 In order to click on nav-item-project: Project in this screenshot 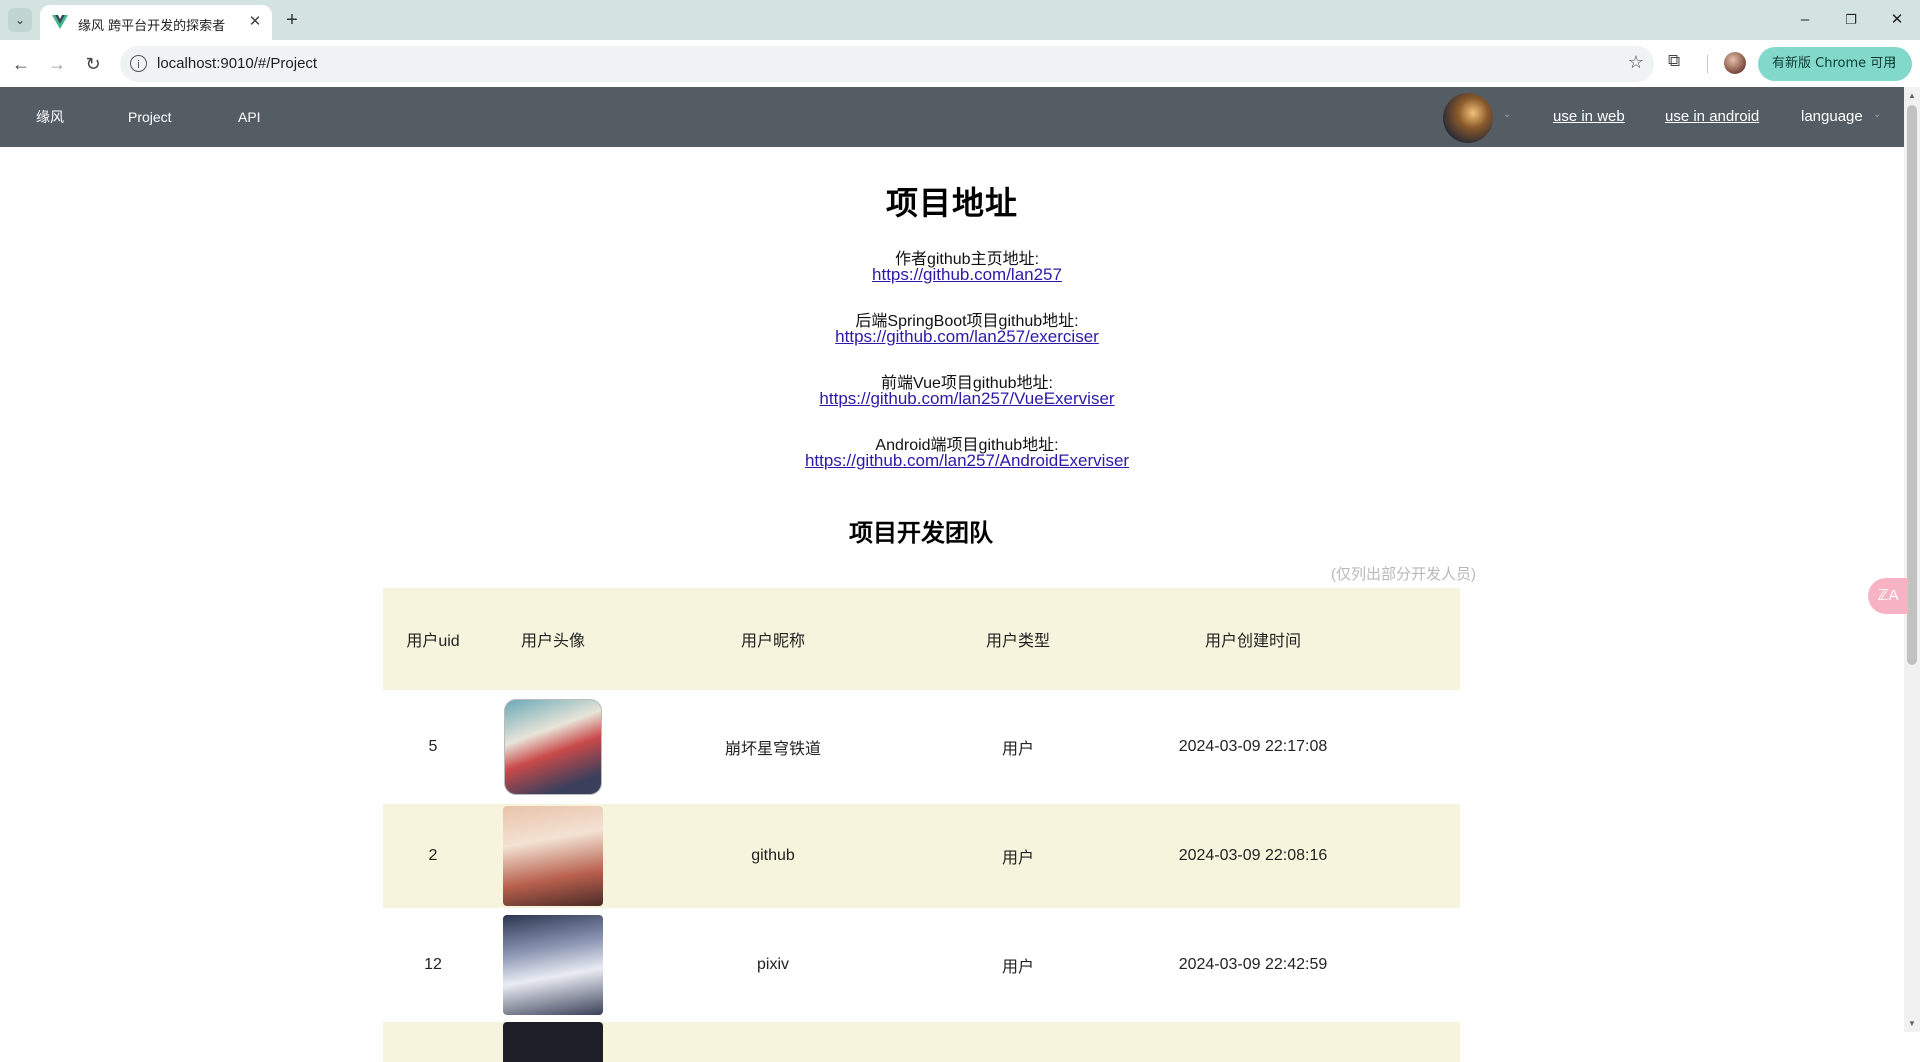, I will do `click(150, 117)`.